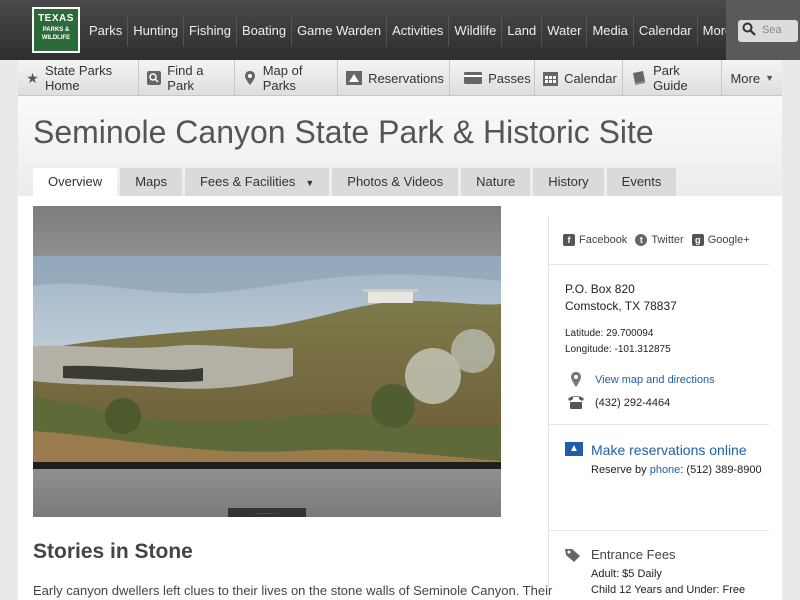 The image size is (800, 600). I want to click on subnav-label: More, so click(745, 78).